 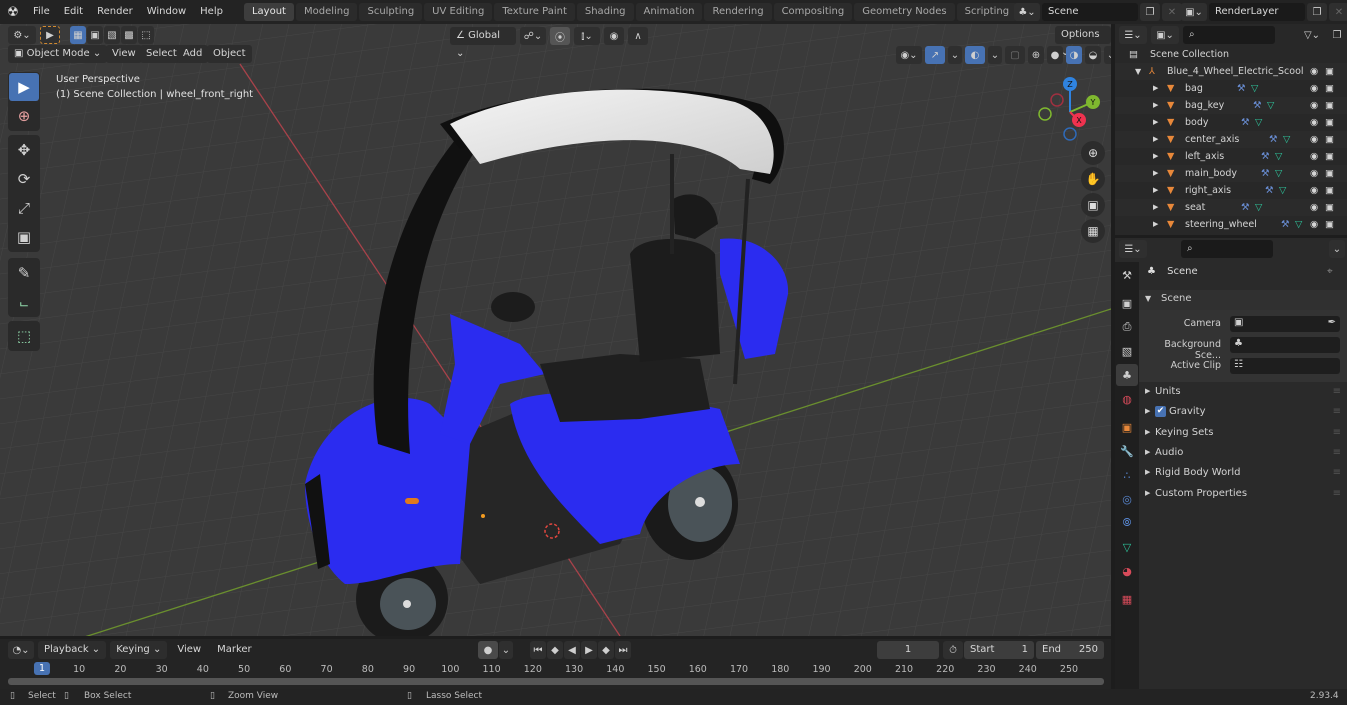 What do you see at coordinates (1317, 12) in the screenshot?
I see `new-view-layer-icon: ❐` at bounding box center [1317, 12].